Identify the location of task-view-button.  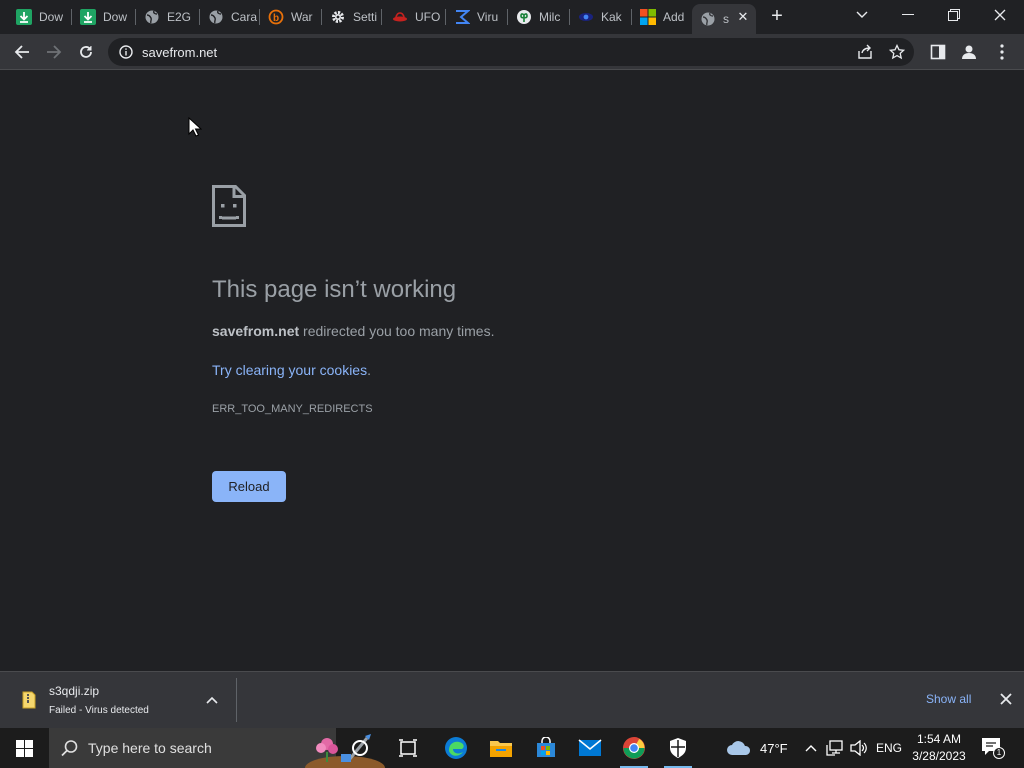
(408, 748).